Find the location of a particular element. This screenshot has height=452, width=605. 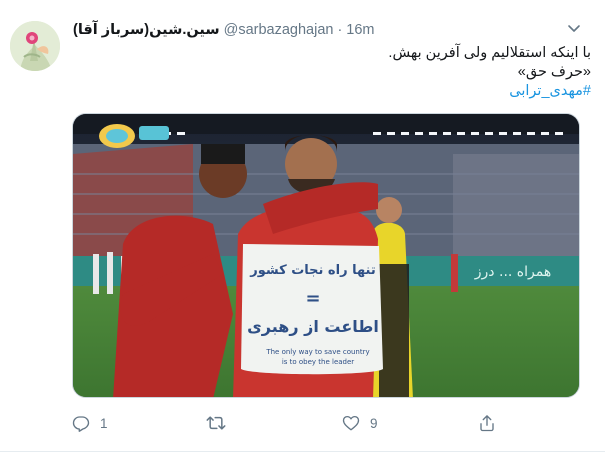

tweet-text-line: با اینکه استقلالیم ولی آفرین بهش. is located at coordinates (489, 53).